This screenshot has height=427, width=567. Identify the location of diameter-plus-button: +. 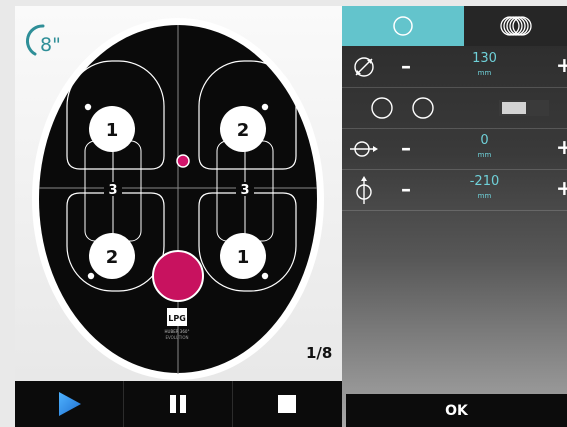
(561, 65).